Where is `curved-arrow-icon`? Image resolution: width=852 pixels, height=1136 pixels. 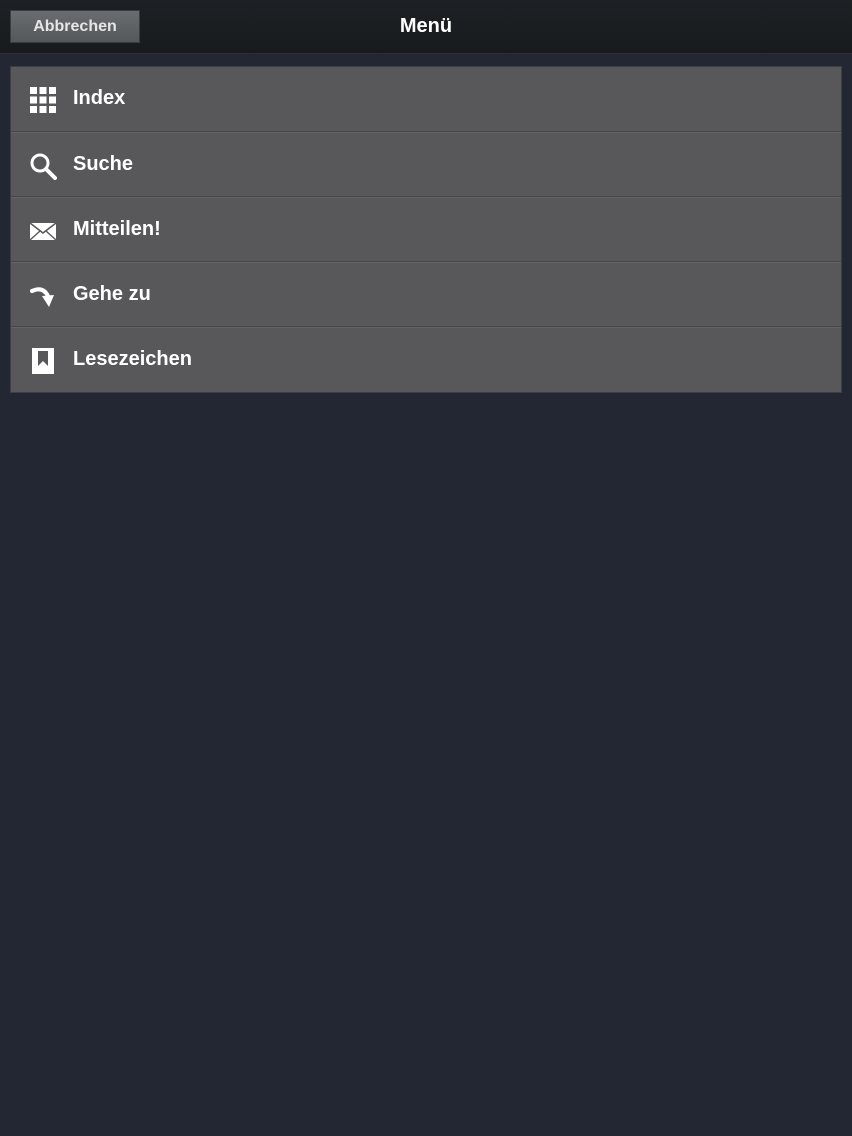
curved-arrow-icon is located at coordinates (43, 296).